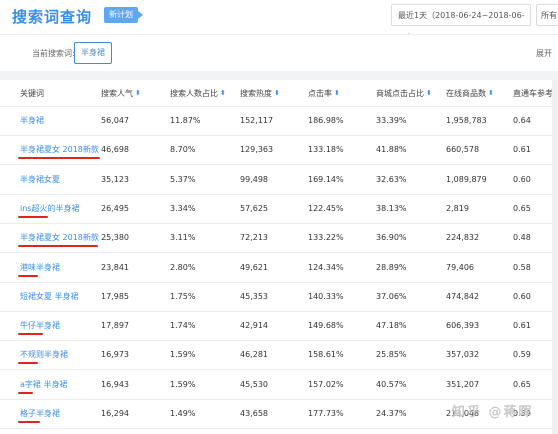 Image resolution: width=558 pixels, height=434 pixels. Describe the element at coordinates (326, 296) in the screenshot. I see `cell-ctr: 140.33%` at that location.